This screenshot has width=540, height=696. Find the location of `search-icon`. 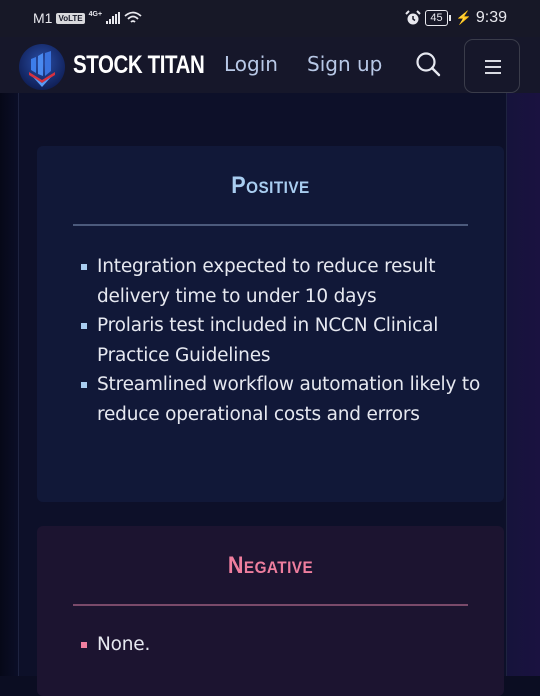

search-icon is located at coordinates (428, 64).